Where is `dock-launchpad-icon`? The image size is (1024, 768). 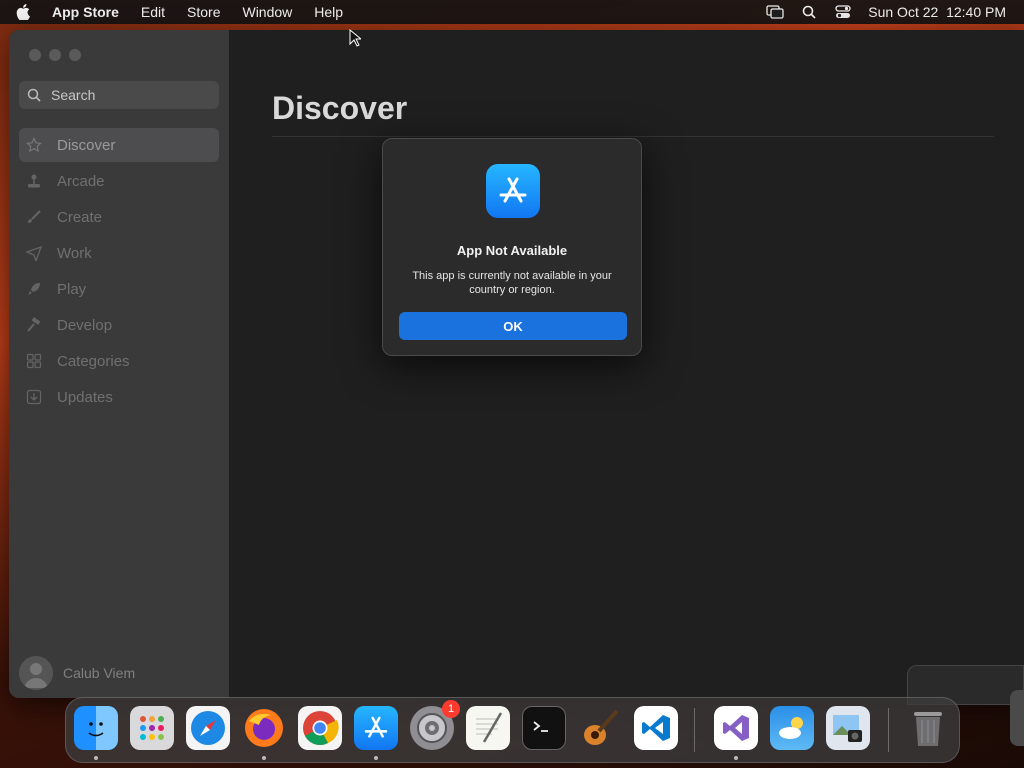
dock-launchpad-icon is located at coordinates (152, 728).